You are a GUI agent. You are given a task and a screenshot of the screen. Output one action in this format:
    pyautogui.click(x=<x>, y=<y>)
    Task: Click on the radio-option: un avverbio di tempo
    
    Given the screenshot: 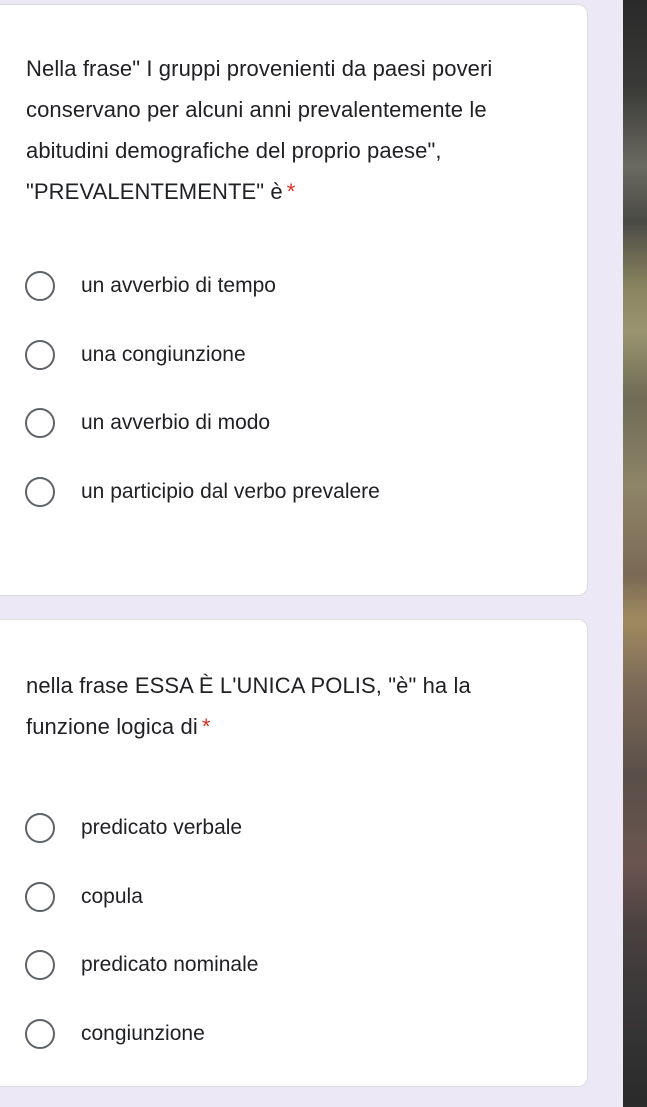 What is the action you would take?
    pyautogui.click(x=293, y=286)
    